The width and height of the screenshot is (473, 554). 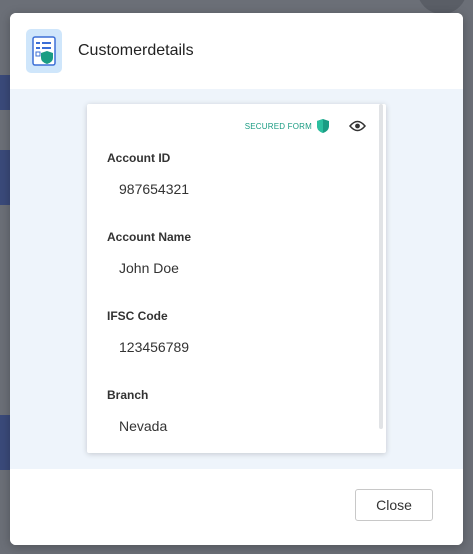 I want to click on field-value: 123456789, so click(x=154, y=347).